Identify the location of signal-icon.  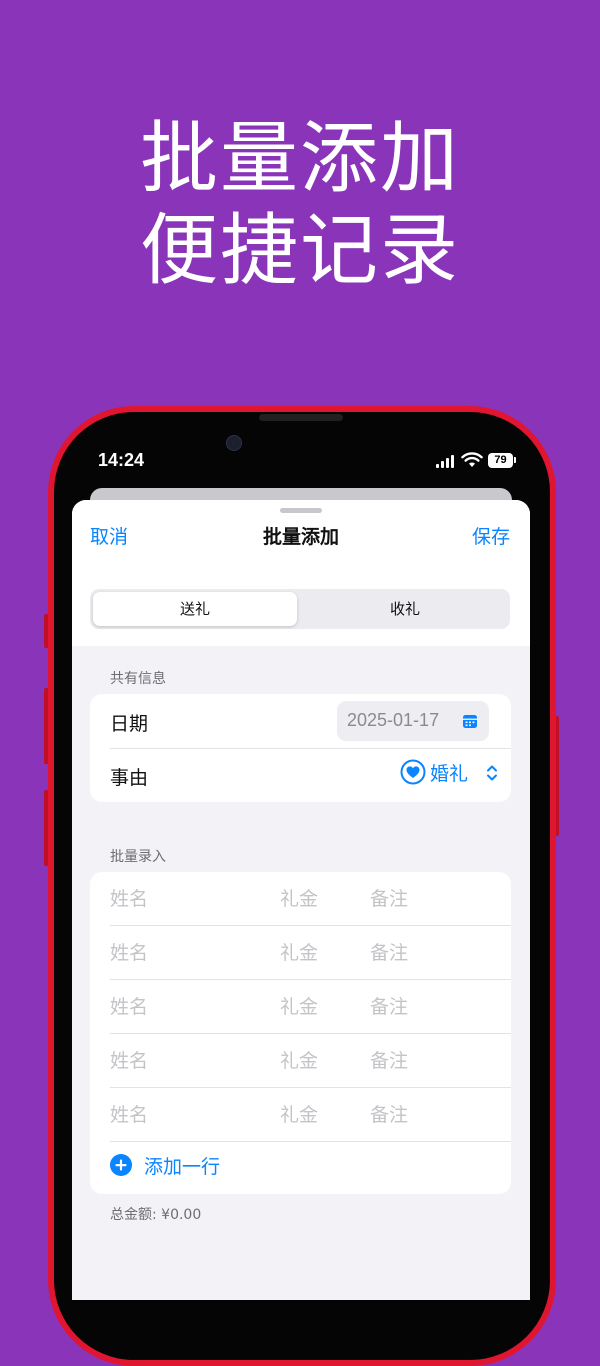
(446, 461).